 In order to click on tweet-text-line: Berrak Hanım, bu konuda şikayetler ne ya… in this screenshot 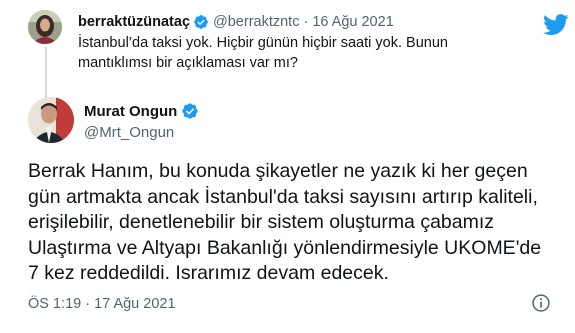, I will do `click(278, 171)`.